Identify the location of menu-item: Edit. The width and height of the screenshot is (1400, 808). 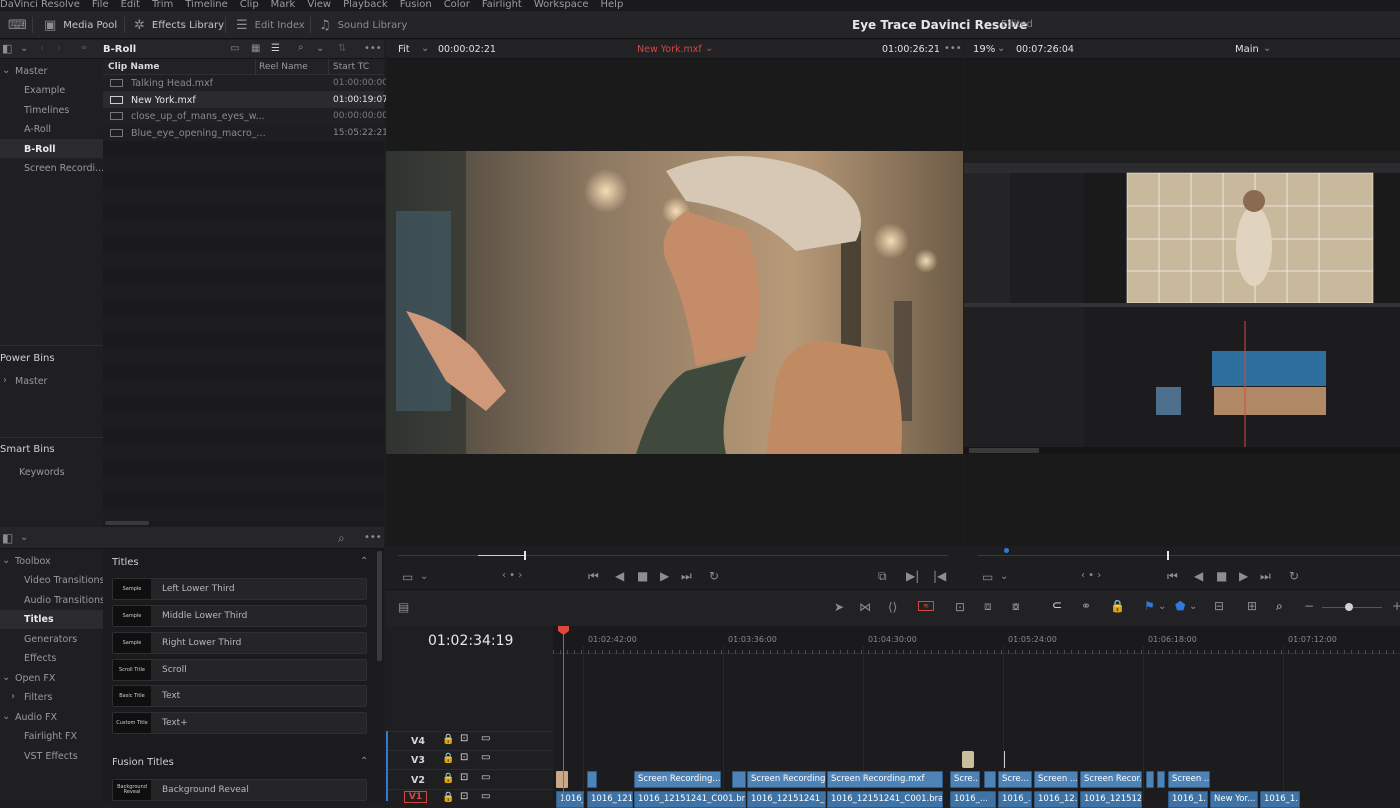
(130, 5).